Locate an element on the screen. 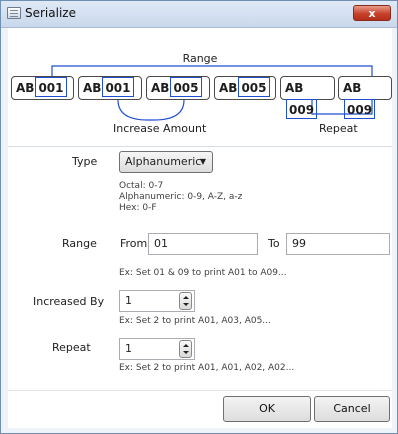 The height and width of the screenshot is (434, 398). ok-button: OK is located at coordinates (267, 409).